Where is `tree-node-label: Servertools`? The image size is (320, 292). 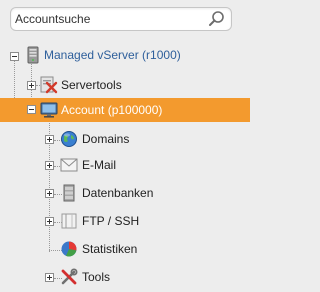 tree-node-label: Servertools is located at coordinates (91, 85).